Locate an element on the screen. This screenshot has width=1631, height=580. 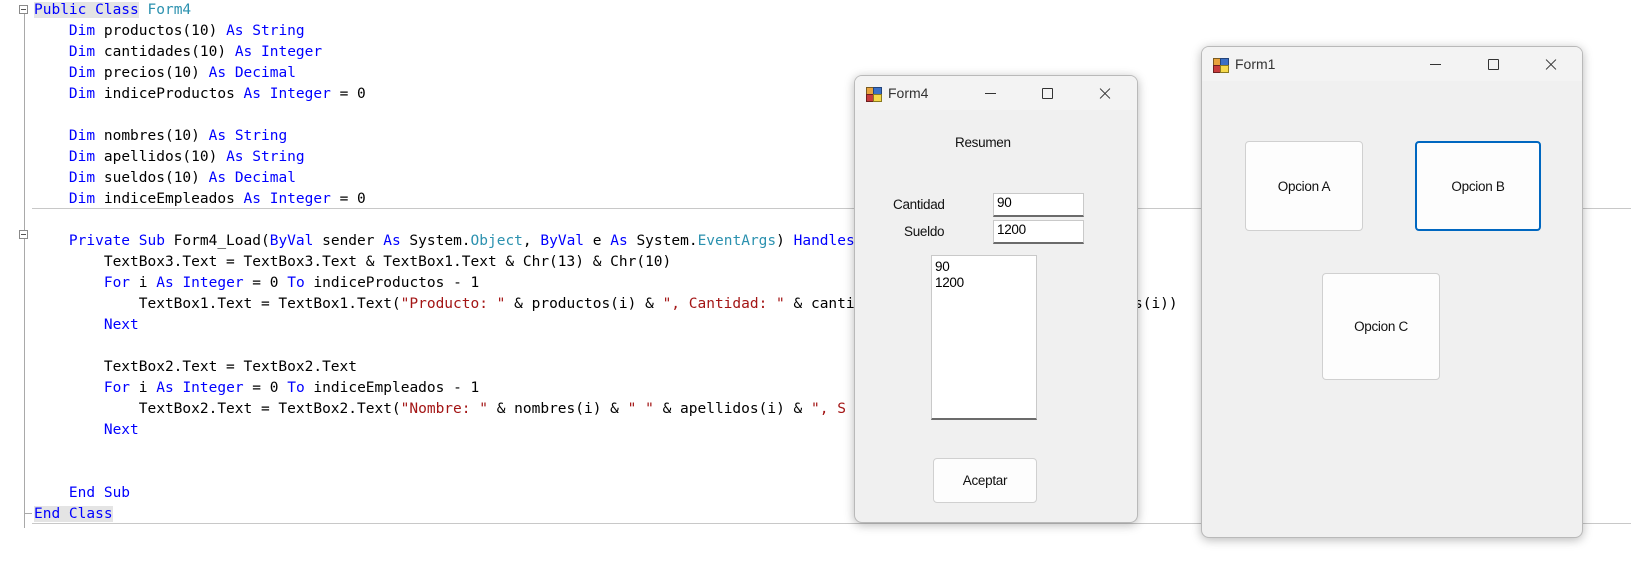
code-token: indiceEmpleados is located at coordinates (169, 199).